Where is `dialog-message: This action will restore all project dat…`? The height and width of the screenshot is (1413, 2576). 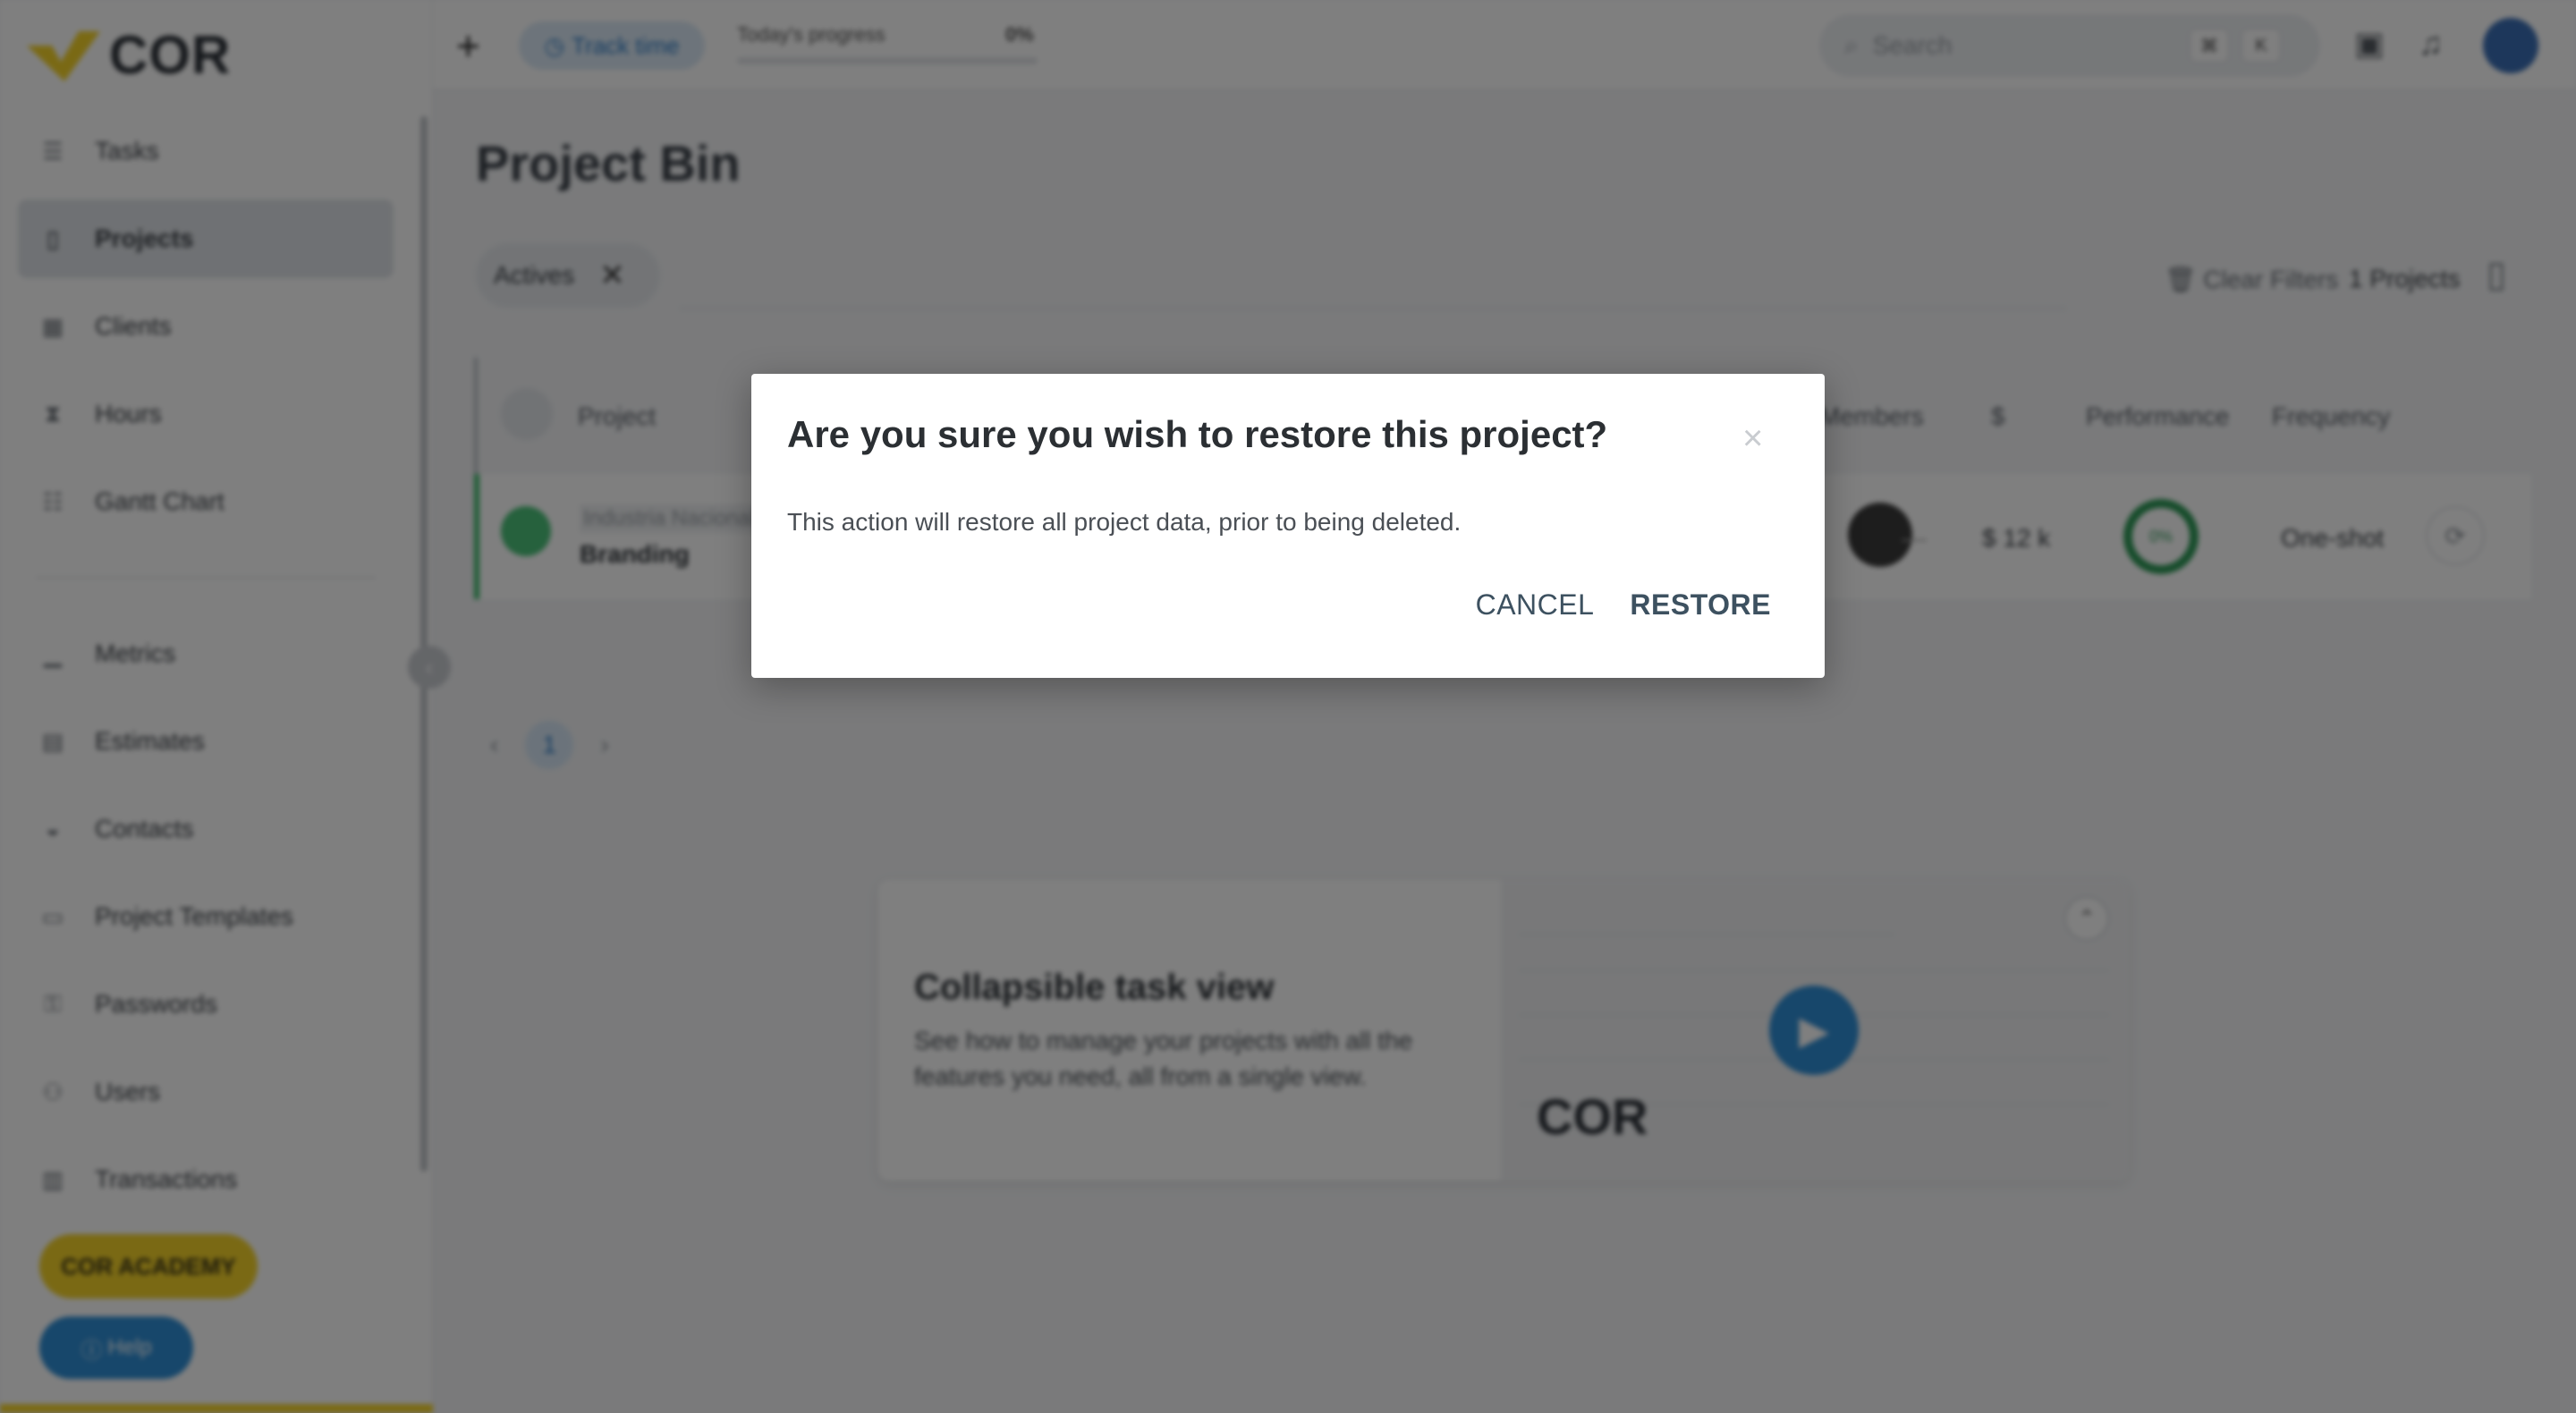
dialog-message: This action will restore all project dat… is located at coordinates (1124, 522).